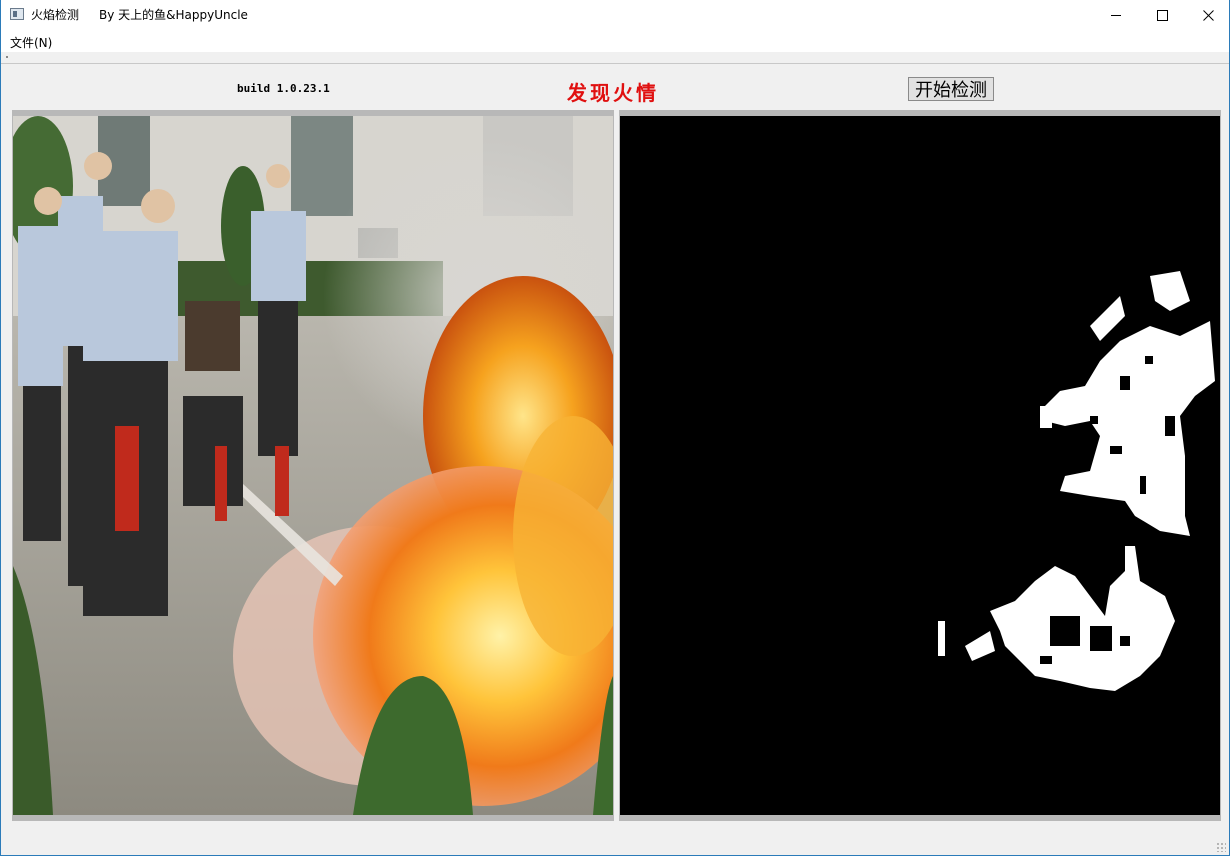 The height and width of the screenshot is (856, 1230). I want to click on close-icon, so click(1208, 15).